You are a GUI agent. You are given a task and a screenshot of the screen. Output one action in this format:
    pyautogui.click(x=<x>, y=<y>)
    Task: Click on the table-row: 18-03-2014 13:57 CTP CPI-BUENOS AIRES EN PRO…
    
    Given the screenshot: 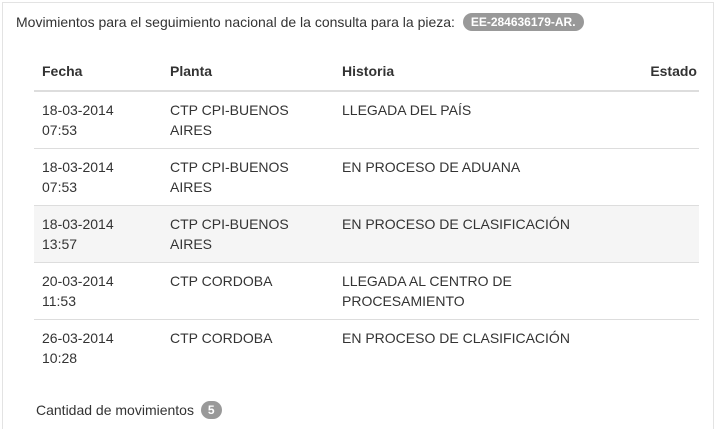 What is the action you would take?
    pyautogui.click(x=366, y=234)
    